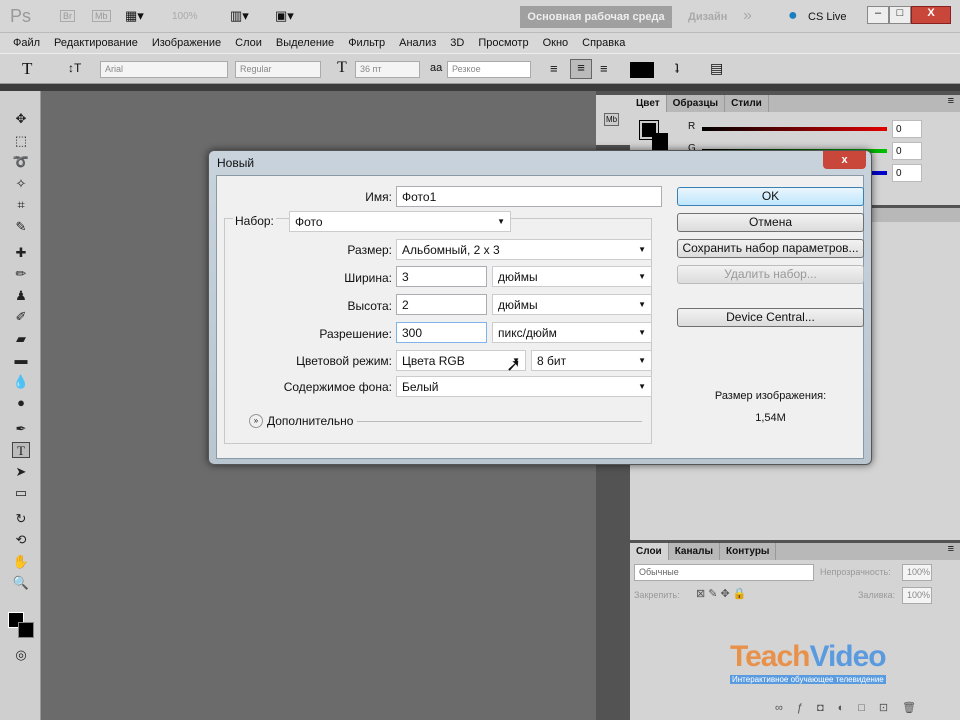  I want to click on 3d-orbit-icon: ⟲, so click(21, 540).